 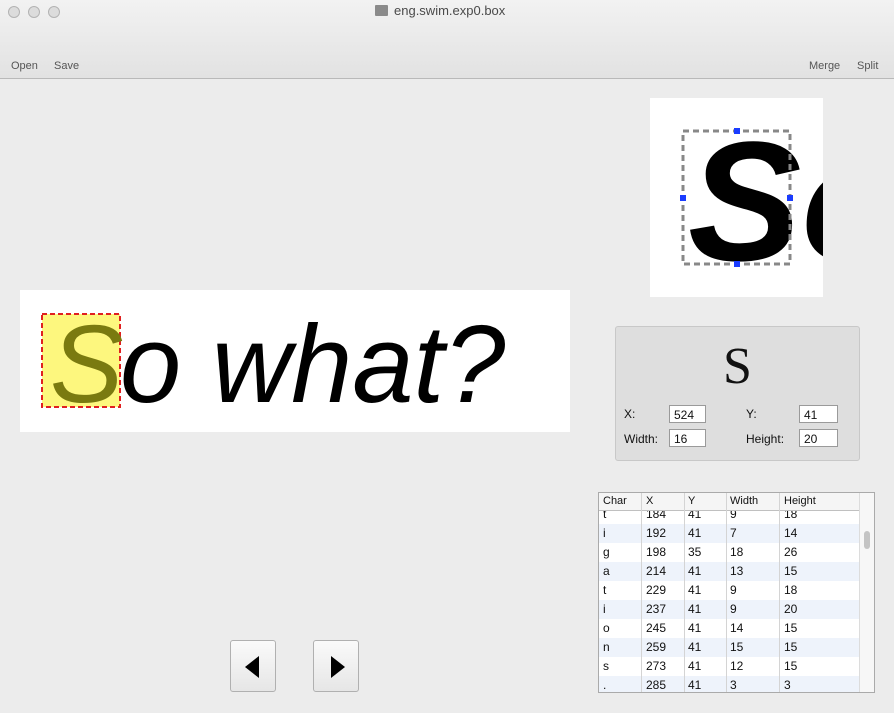 I want to click on x-label: X:, so click(x=630, y=414).